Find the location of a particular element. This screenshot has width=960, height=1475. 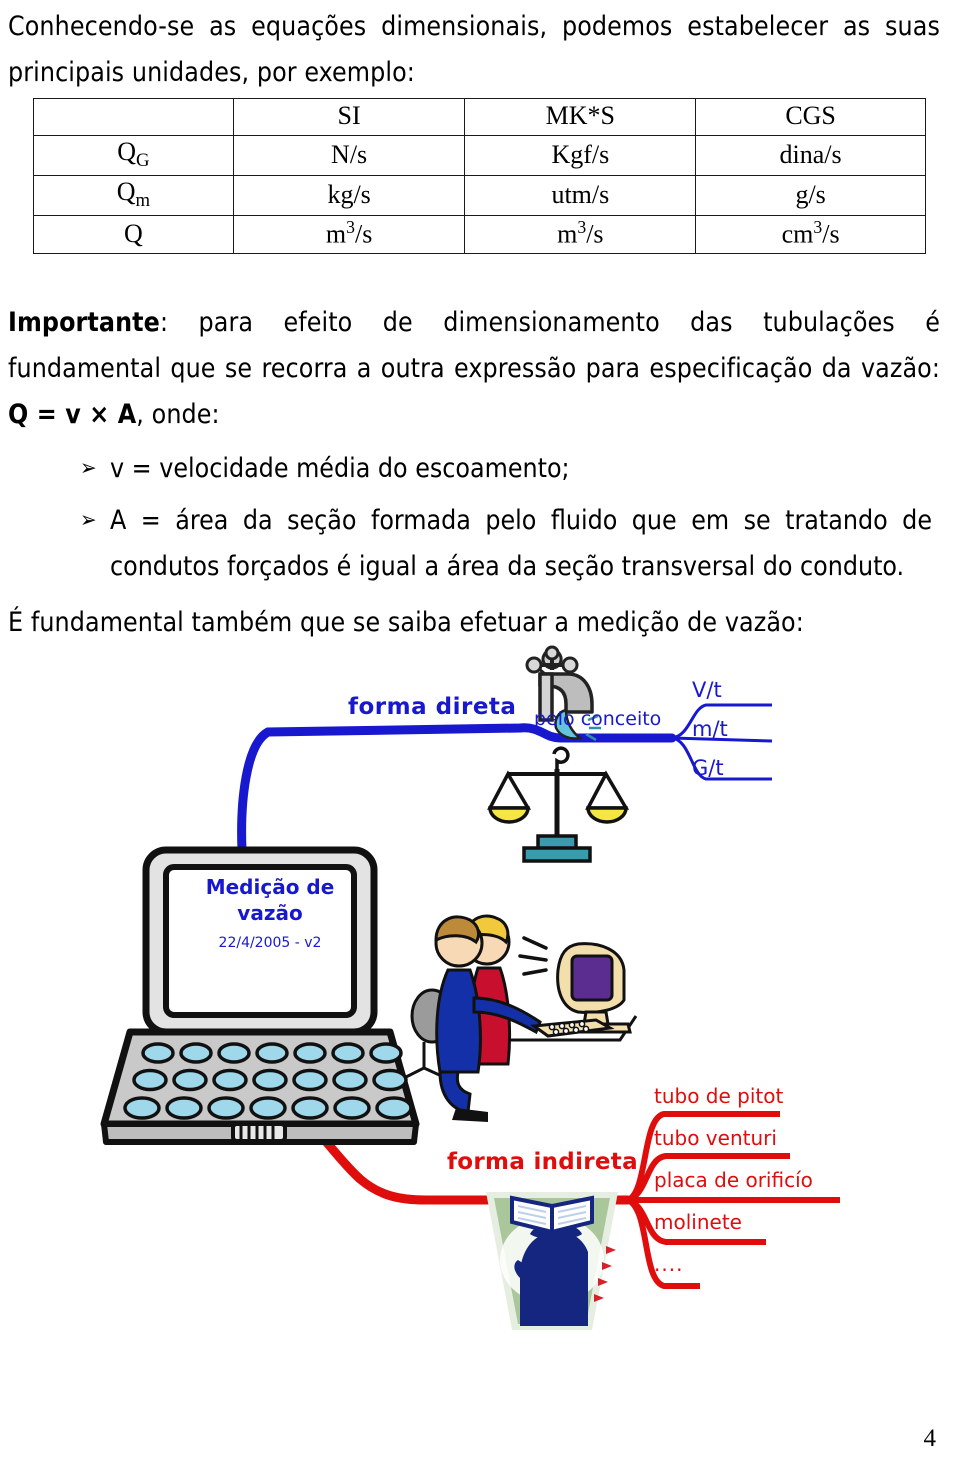

table-header-row: SI MK*S CGS is located at coordinates (479, 117).